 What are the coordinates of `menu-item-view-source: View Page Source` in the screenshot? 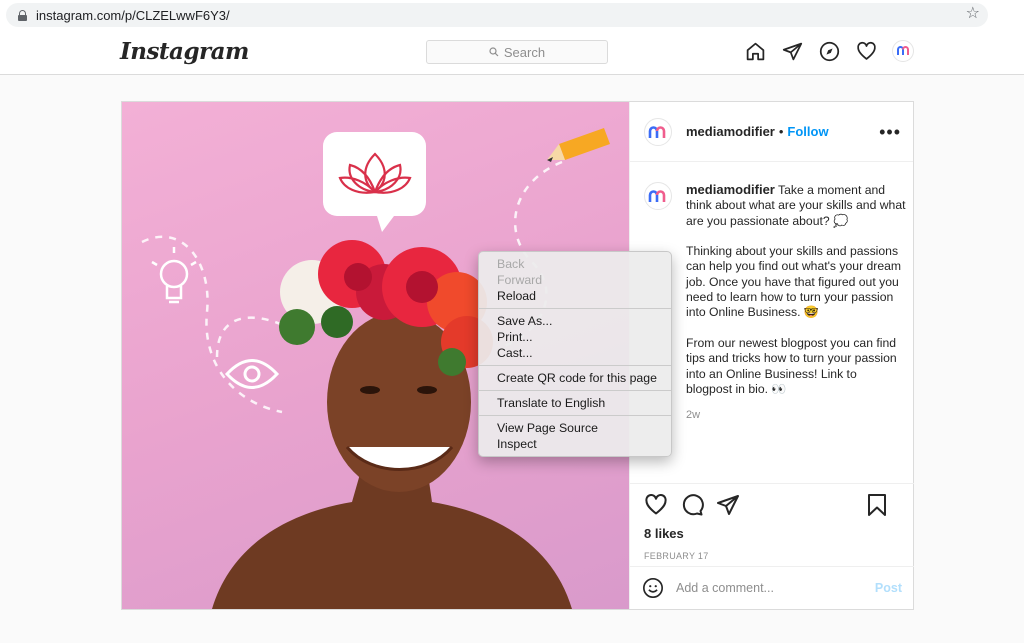 It's located at (575, 428).